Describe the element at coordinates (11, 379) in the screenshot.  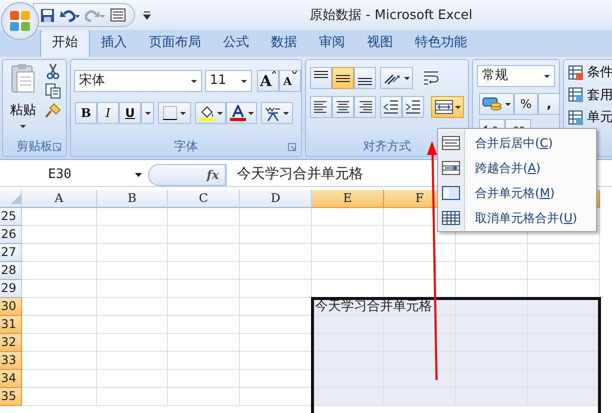
I see `row-header: 34` at that location.